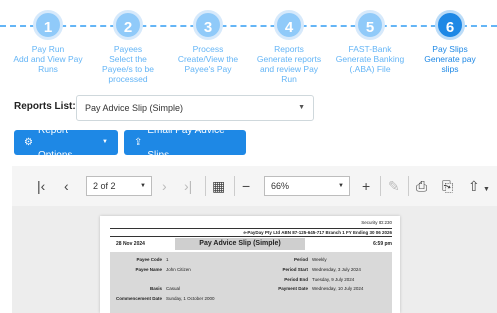 Image resolution: width=497 pixels, height=313 pixels. What do you see at coordinates (450, 49) in the screenshot?
I see `step-title: Pay Slips` at bounding box center [450, 49].